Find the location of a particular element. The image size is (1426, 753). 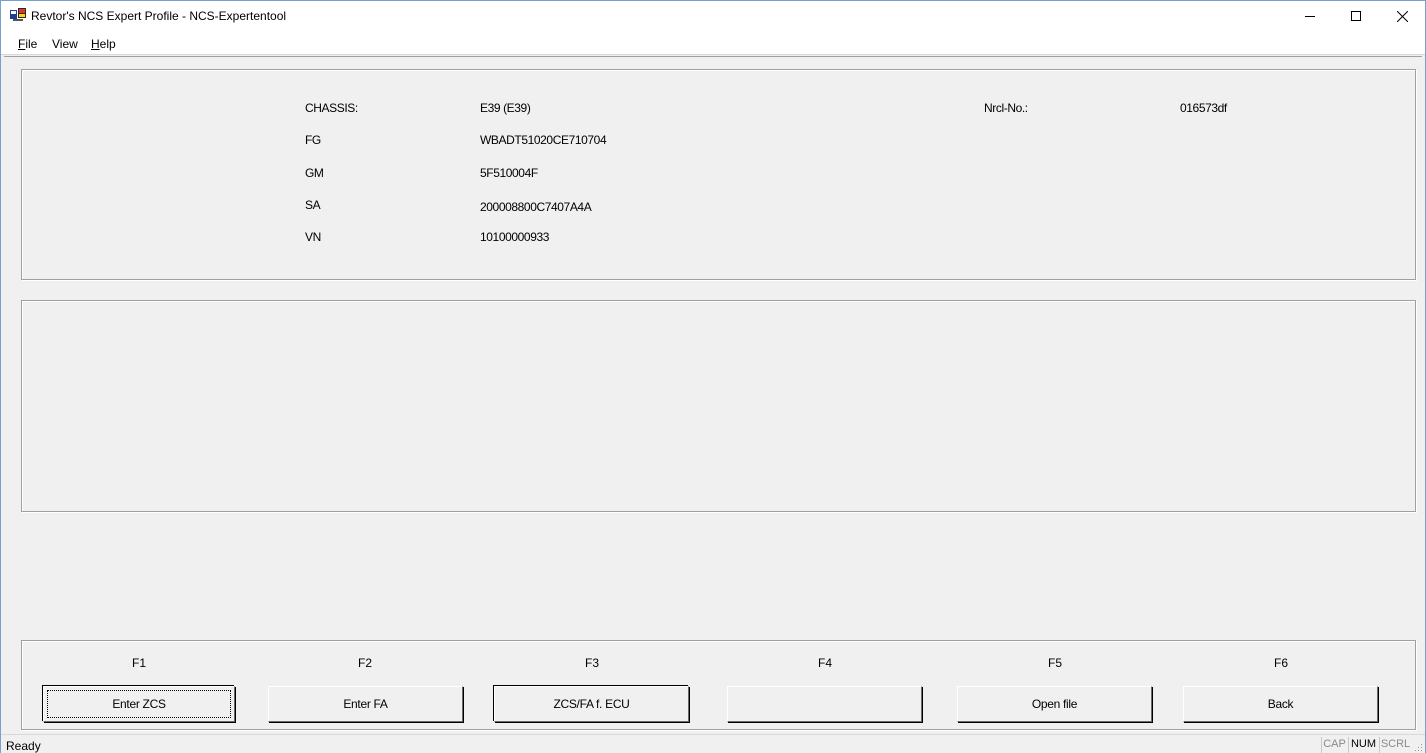

f2-key-label: F2 is located at coordinates (364, 663).